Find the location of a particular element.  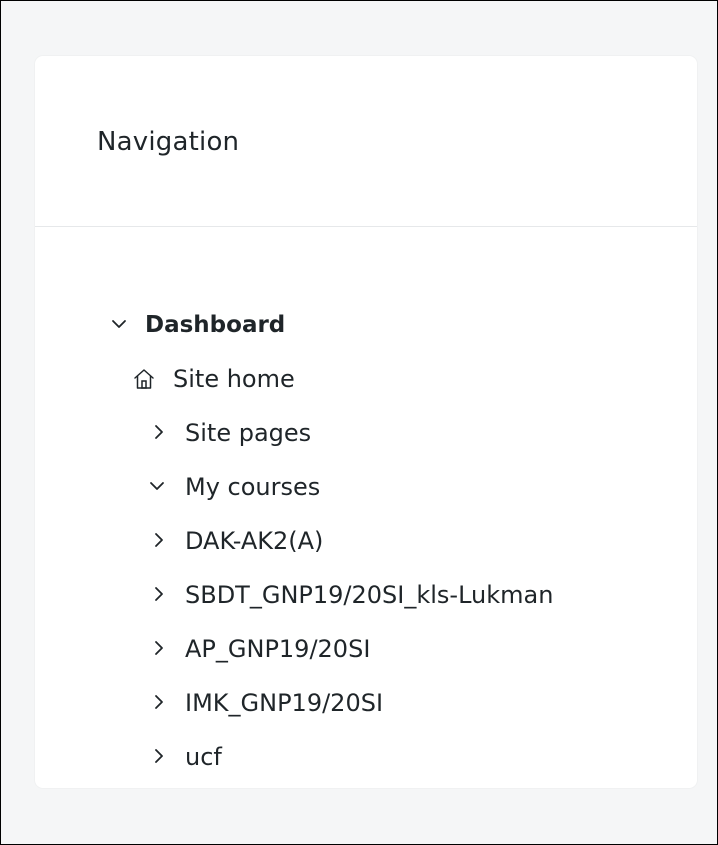

navigation-title: Navigation is located at coordinates (168, 142).